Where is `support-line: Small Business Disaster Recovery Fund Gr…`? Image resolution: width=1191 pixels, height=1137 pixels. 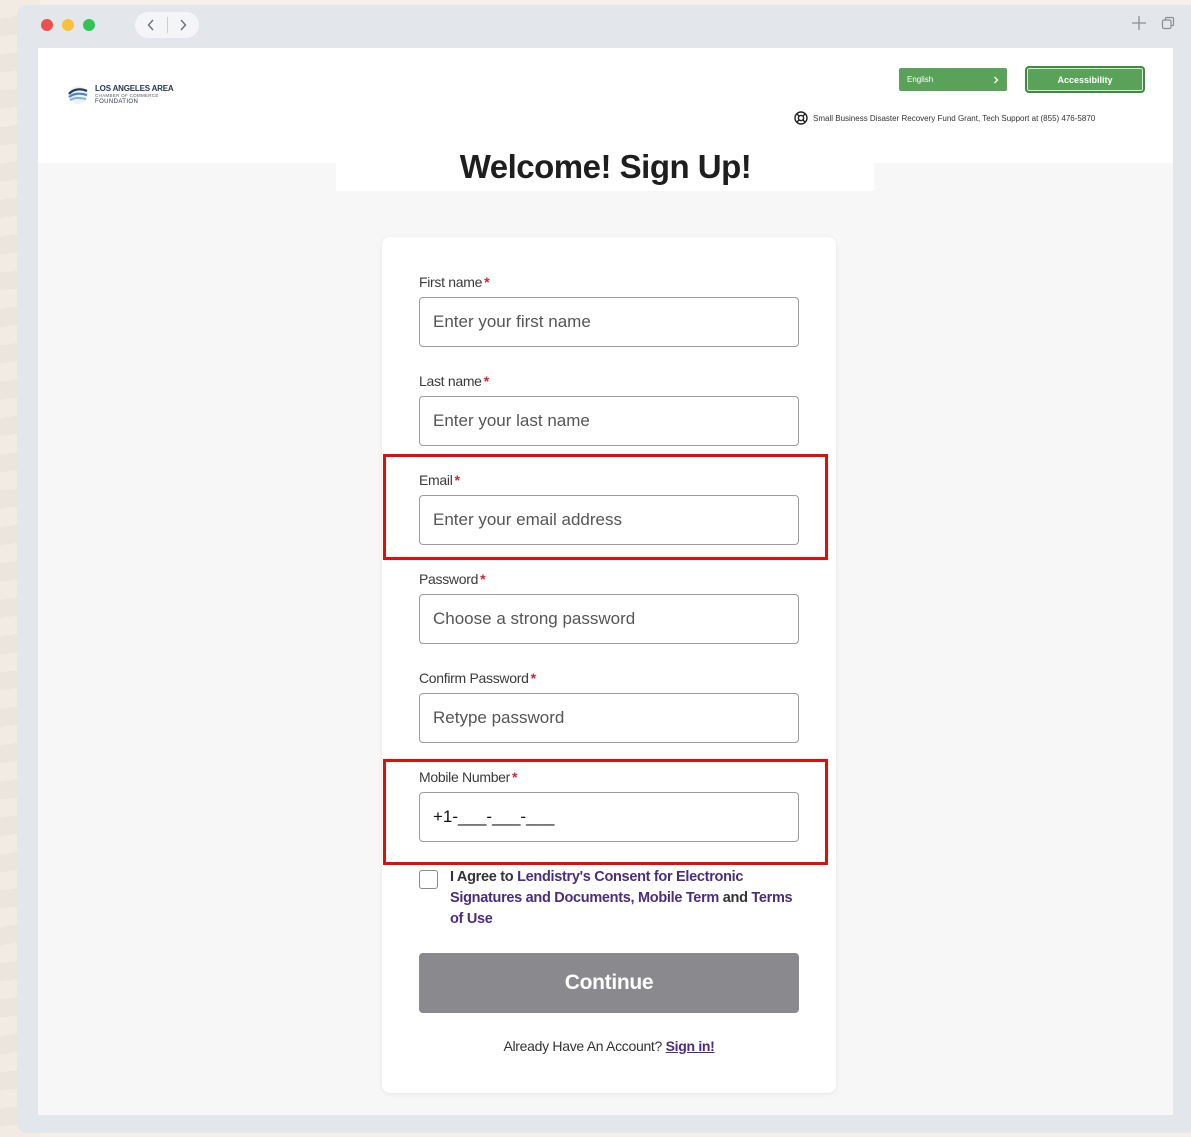 support-line: Small Business Disaster Recovery Fund Gr… is located at coordinates (944, 118).